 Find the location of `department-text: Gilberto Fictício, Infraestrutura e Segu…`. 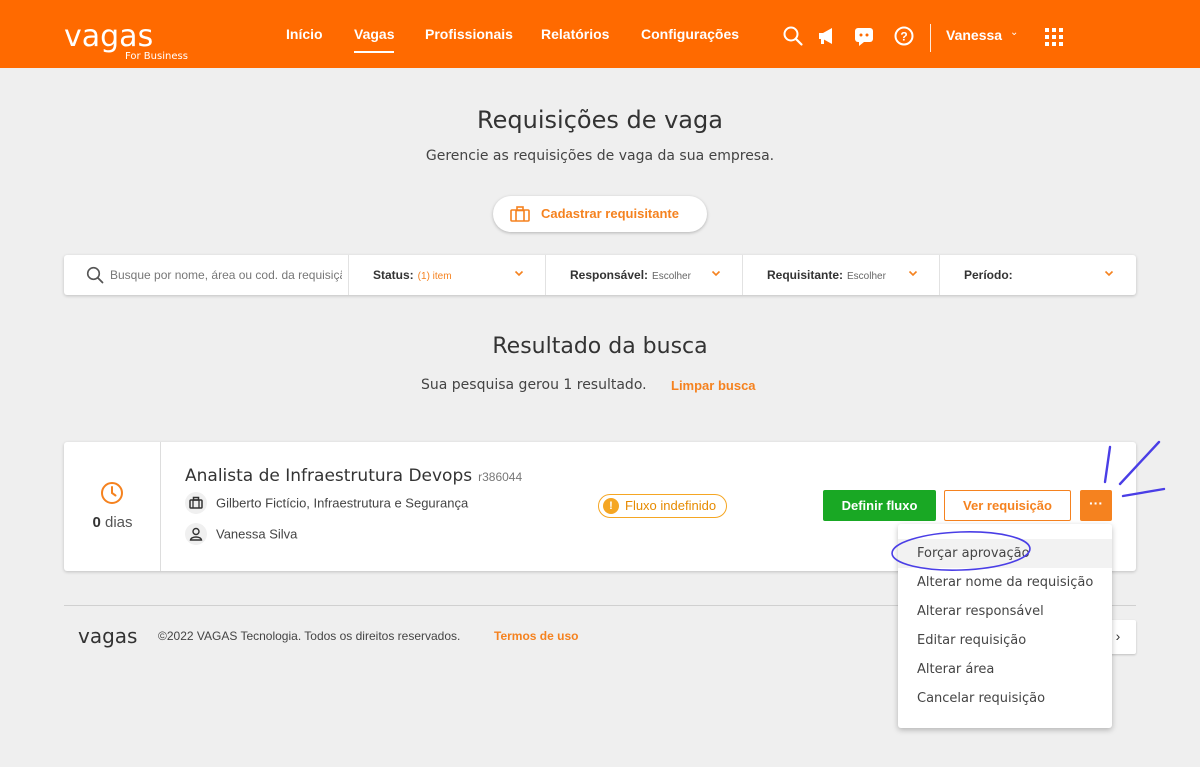

department-text: Gilberto Fictício, Infraestrutura e Segu… is located at coordinates (342, 503).